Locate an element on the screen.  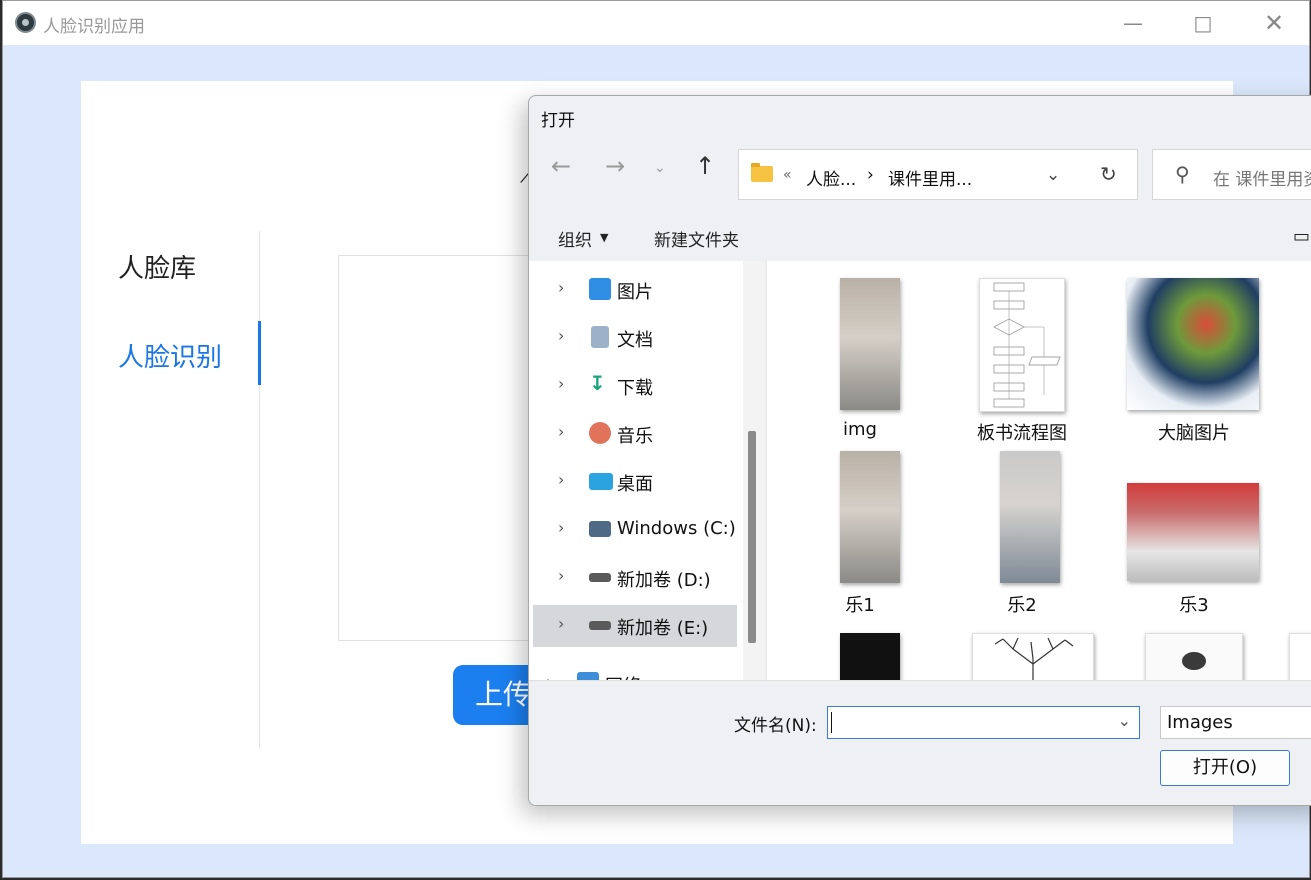
recent-locations-icon: ⌄ is located at coordinates (660, 168).